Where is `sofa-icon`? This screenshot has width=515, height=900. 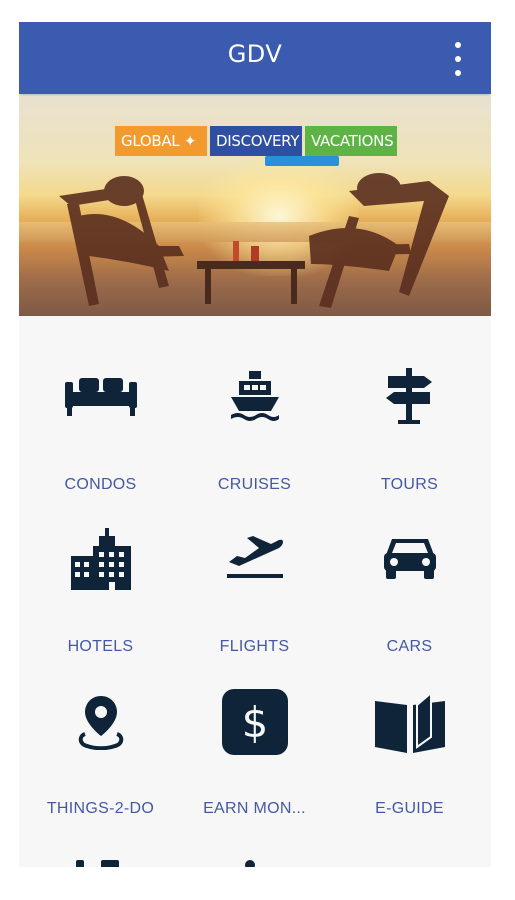
sofa-icon is located at coordinates (100, 396).